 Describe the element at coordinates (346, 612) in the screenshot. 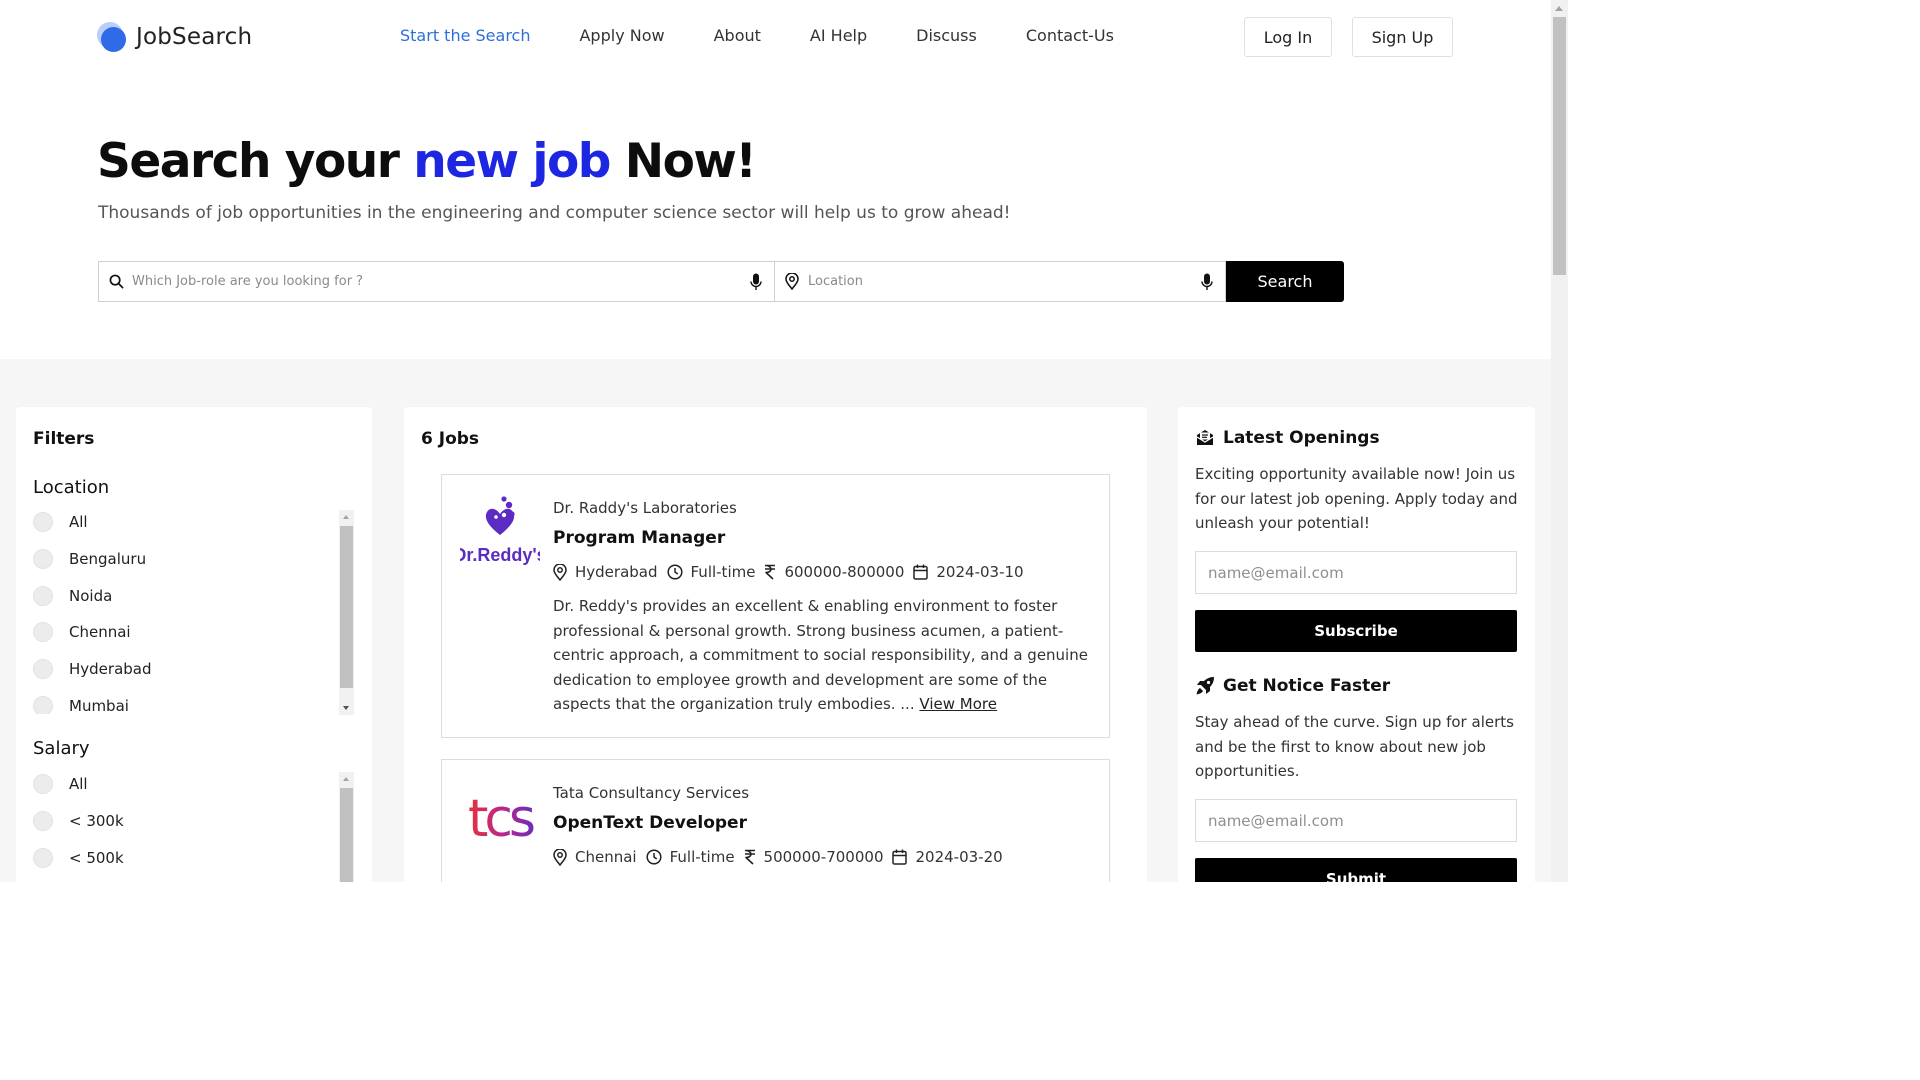

I see `location-list-scrollbar` at that location.